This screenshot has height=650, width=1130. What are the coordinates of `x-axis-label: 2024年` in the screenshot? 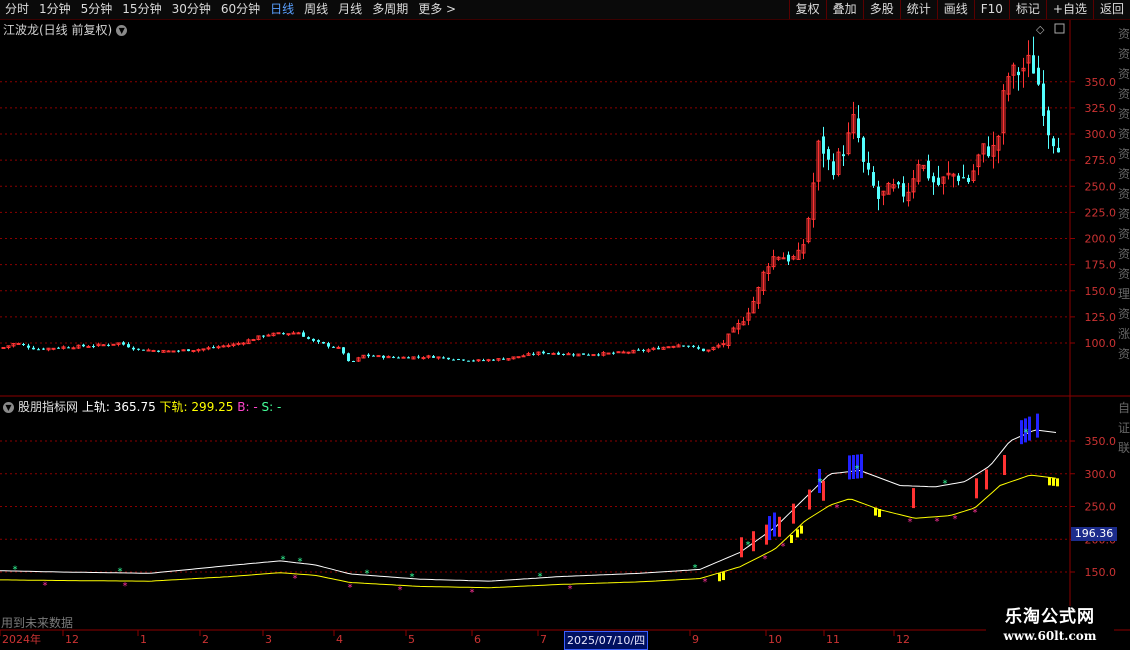 It's located at (21, 639).